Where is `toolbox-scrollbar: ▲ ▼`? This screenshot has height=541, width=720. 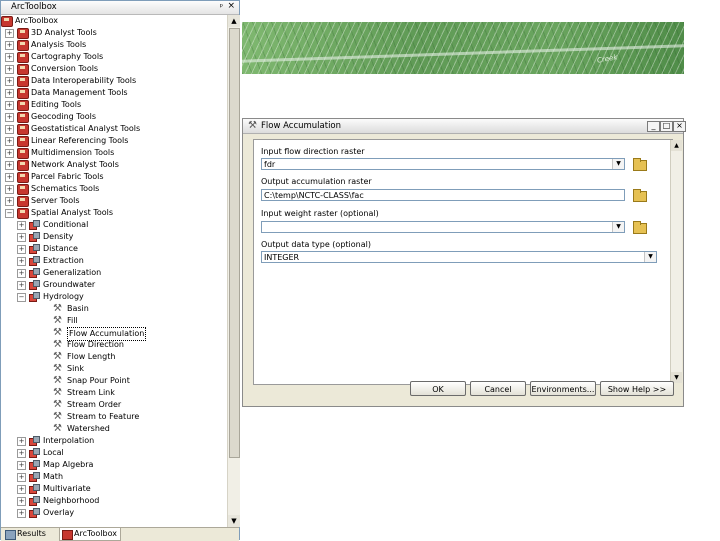
toolbox-scrollbar: ▲ ▼ is located at coordinates (233, 271).